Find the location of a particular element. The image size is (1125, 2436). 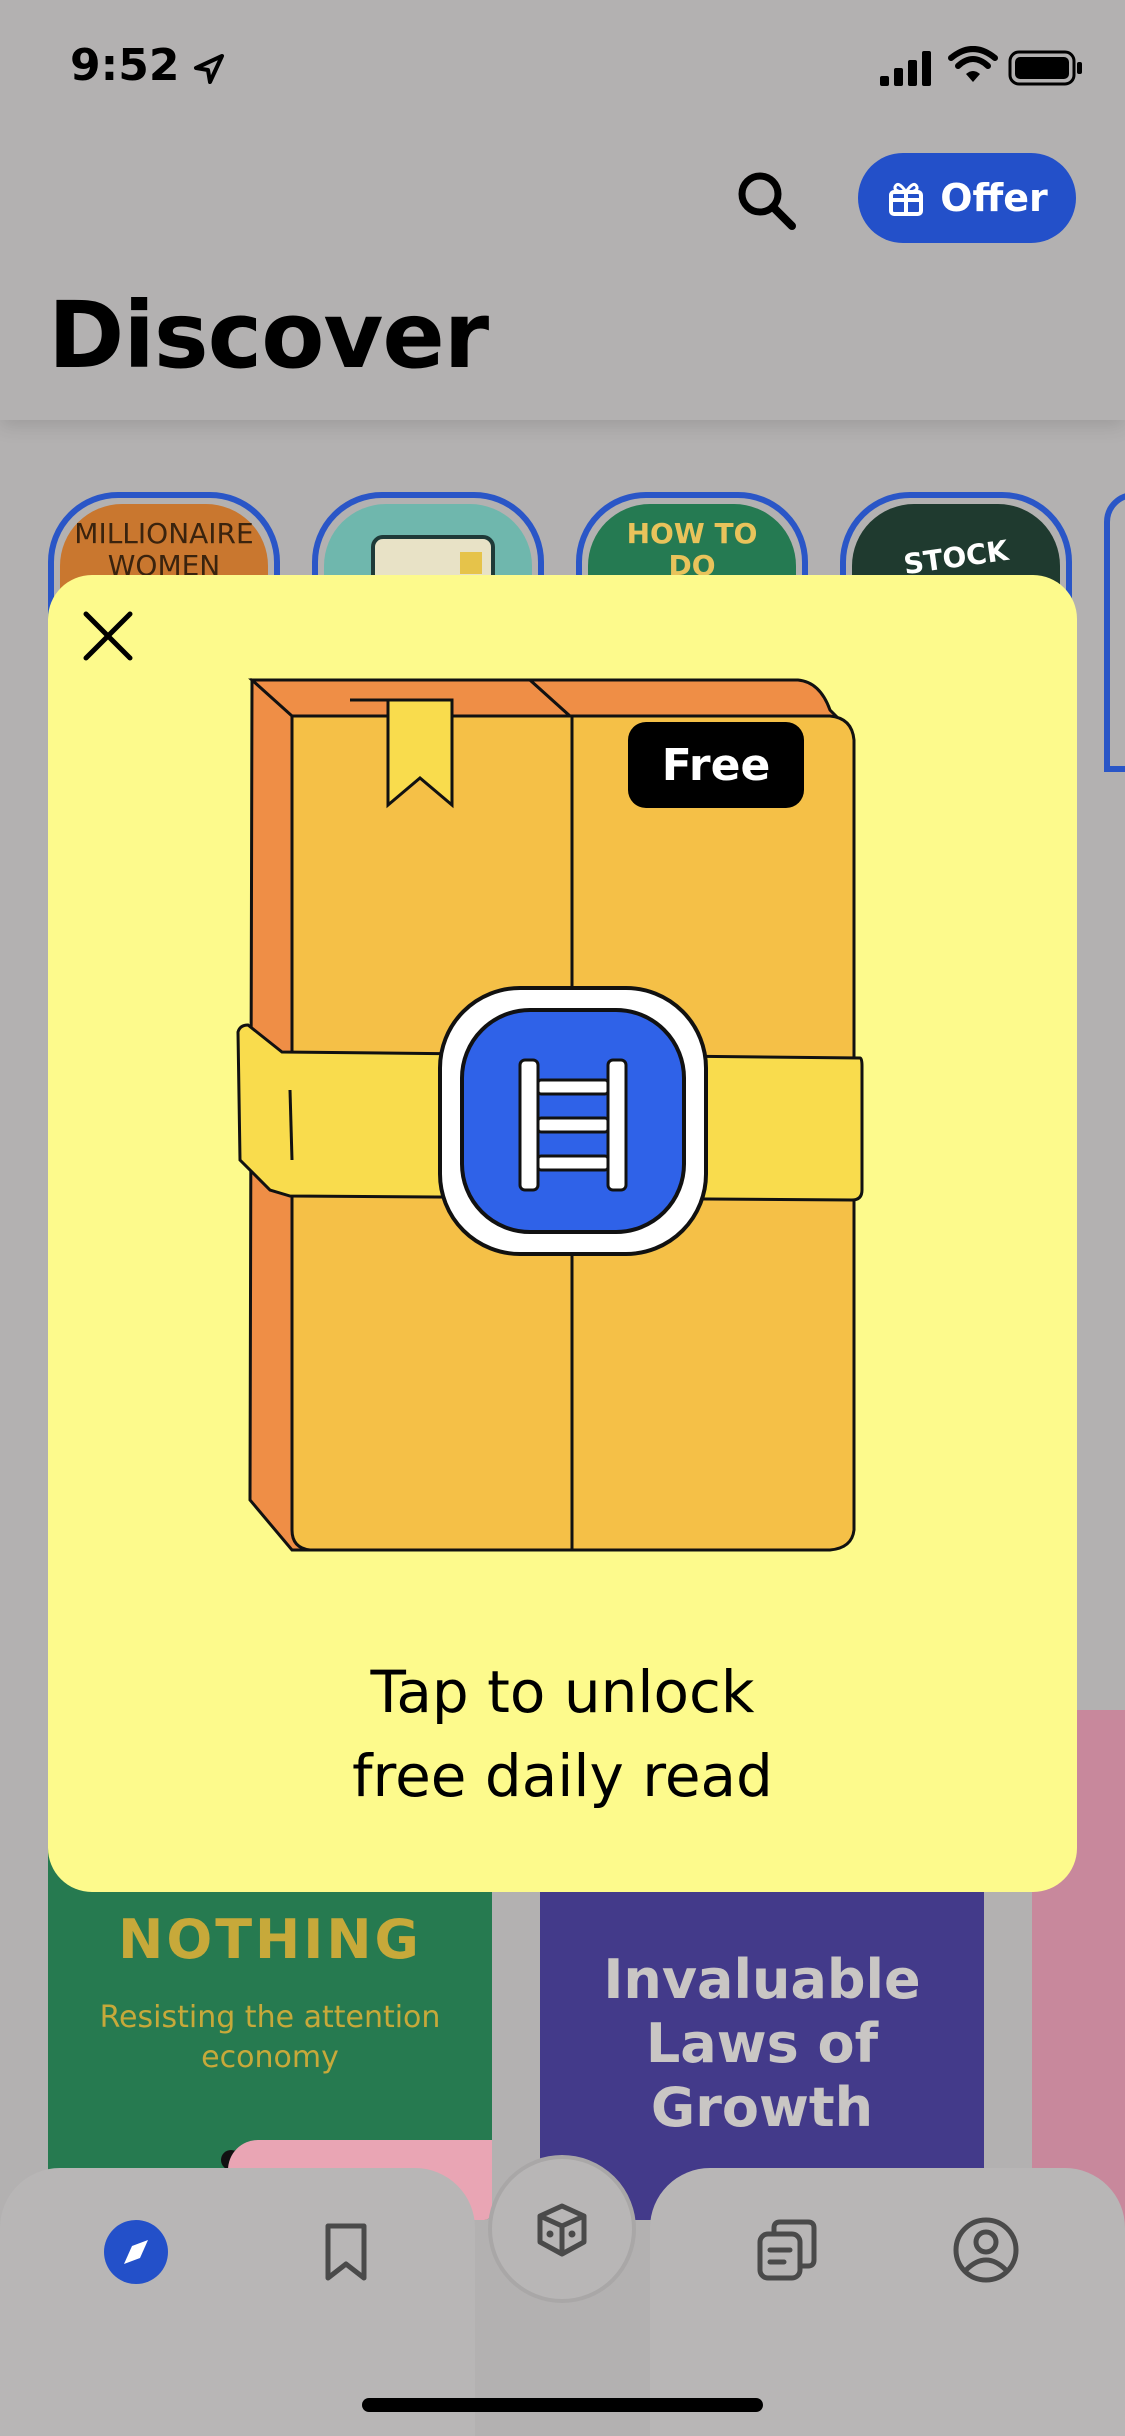

cards-icon is located at coordinates (786, 2250).